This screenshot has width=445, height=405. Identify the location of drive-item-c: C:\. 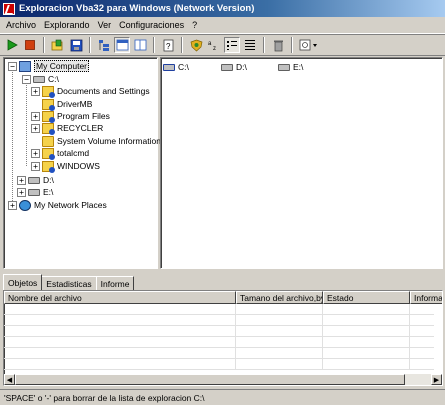
(176, 67).